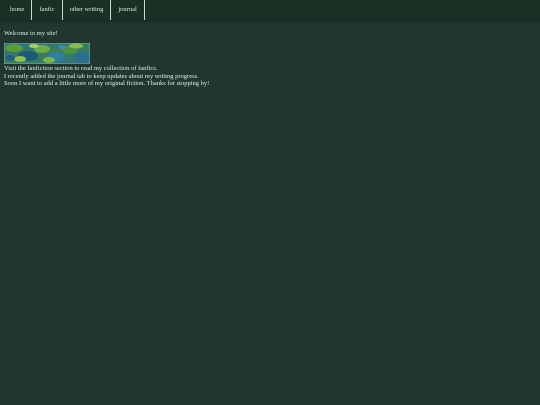 This screenshot has height=405, width=540. I want to click on top-navigation: home fanfic other writing journal, so click(270, 10).